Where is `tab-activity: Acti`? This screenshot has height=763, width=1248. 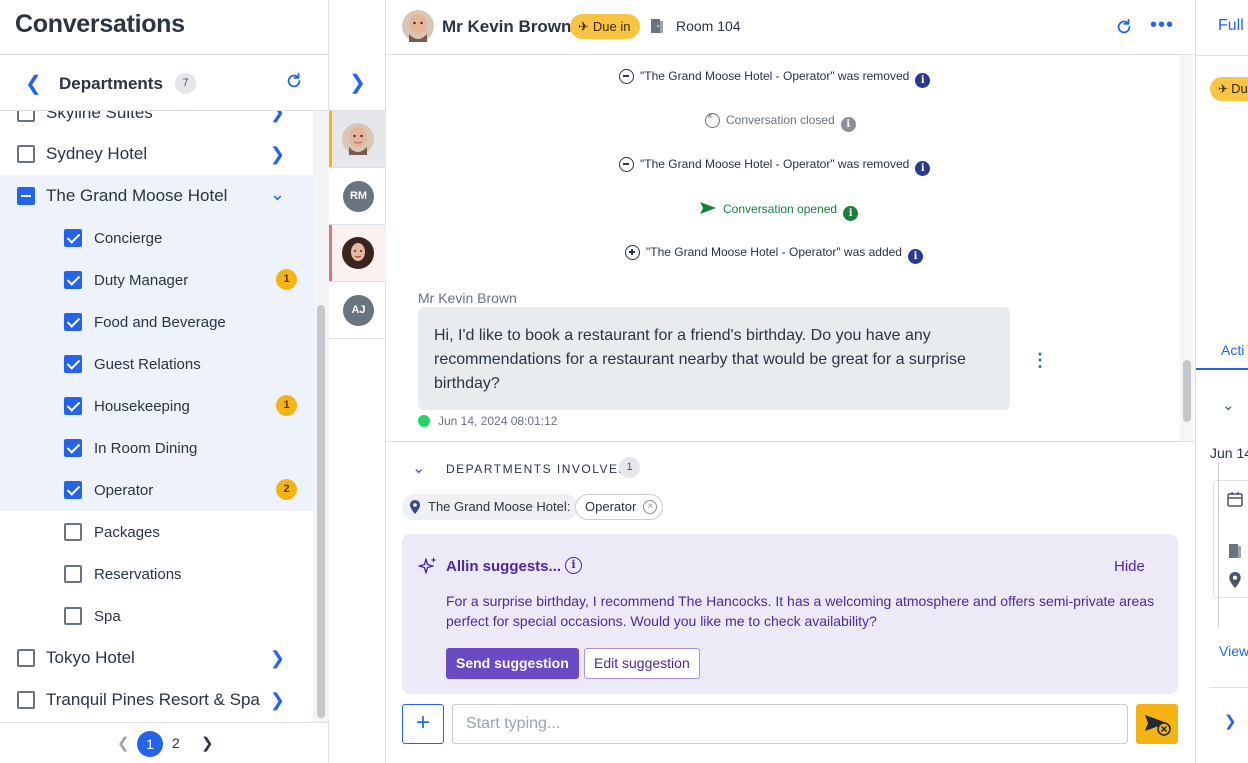
tab-activity: Acti is located at coordinates (1232, 350).